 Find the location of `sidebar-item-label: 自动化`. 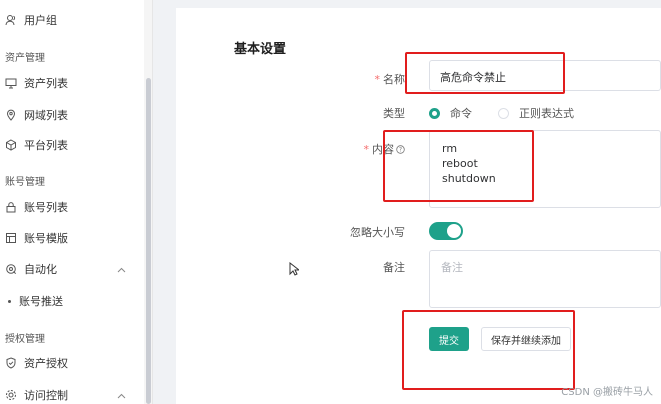

sidebar-item-label: 自动化 is located at coordinates (40, 269).